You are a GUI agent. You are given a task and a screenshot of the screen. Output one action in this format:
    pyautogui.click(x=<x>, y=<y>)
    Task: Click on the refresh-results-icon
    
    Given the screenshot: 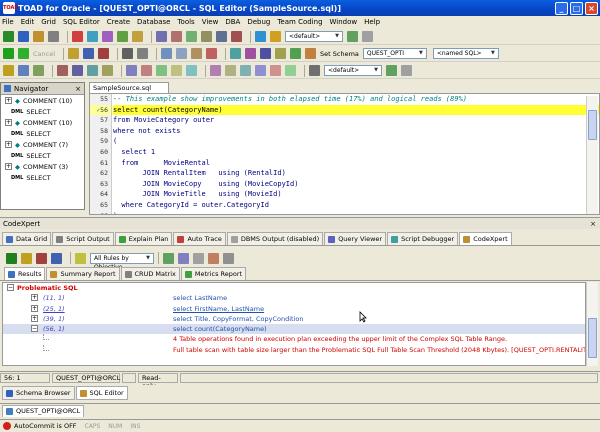 What is the action you would take?
    pyautogui.click(x=168, y=258)
    